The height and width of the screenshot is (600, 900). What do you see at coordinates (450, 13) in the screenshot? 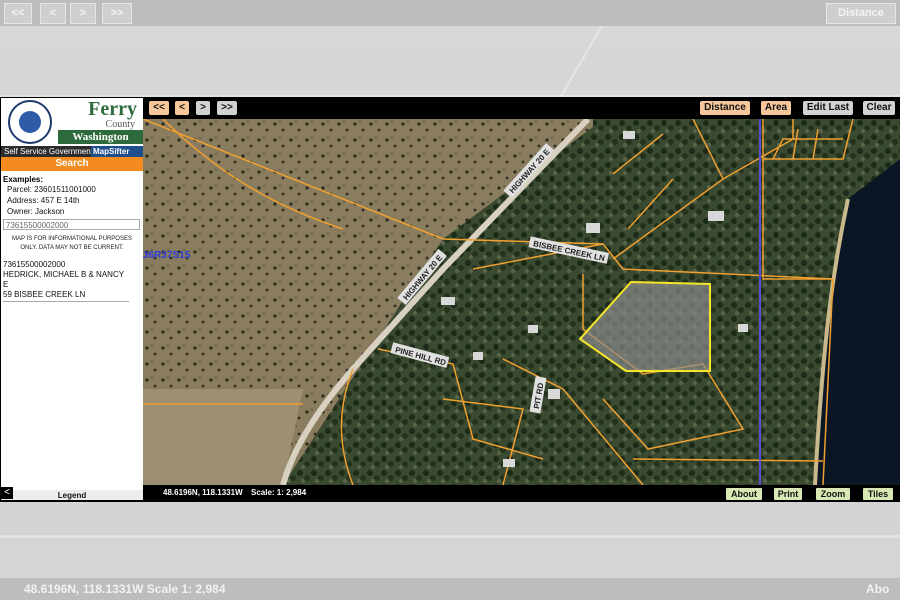
I see `background-toolbar: << < > >> Distance` at bounding box center [450, 13].